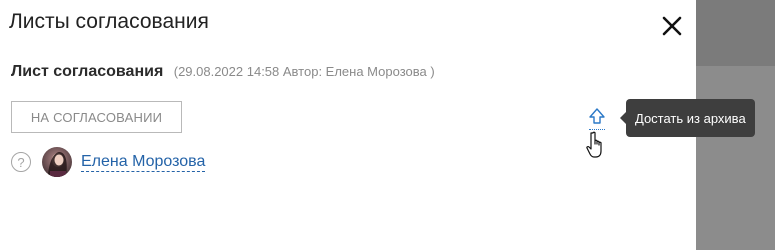  What do you see at coordinates (143, 162) in the screenshot?
I see `approver-name-link: Елена Морозова` at bounding box center [143, 162].